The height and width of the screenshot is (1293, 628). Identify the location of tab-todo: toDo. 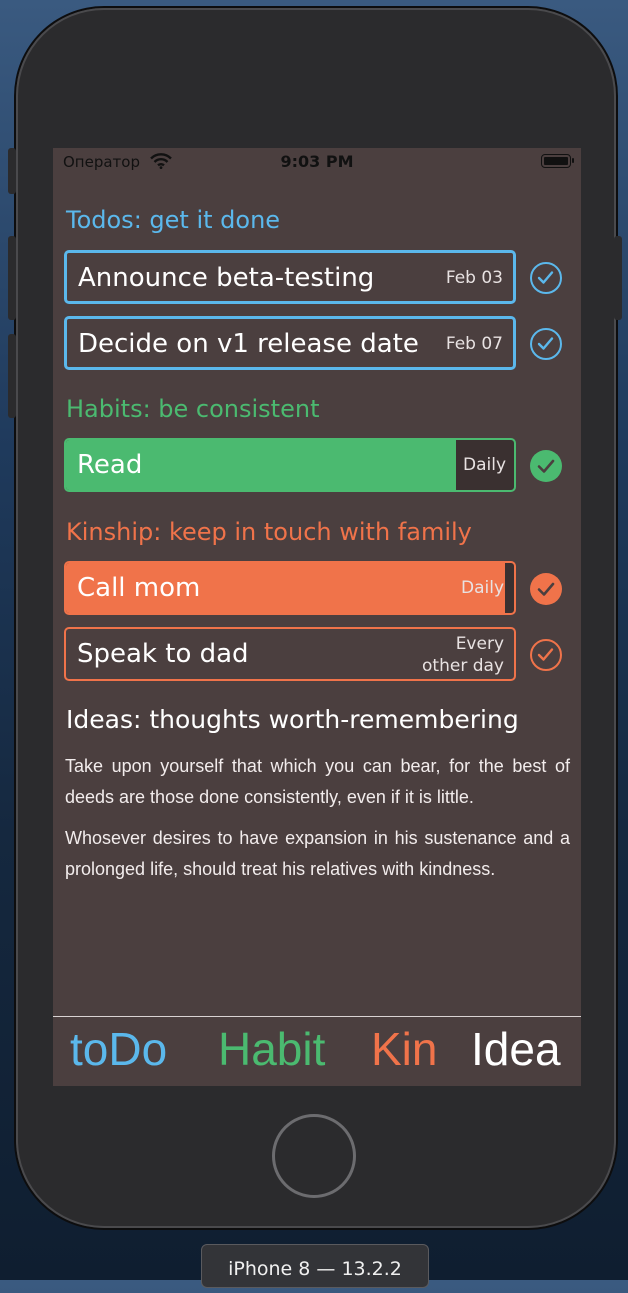
(118, 1049).